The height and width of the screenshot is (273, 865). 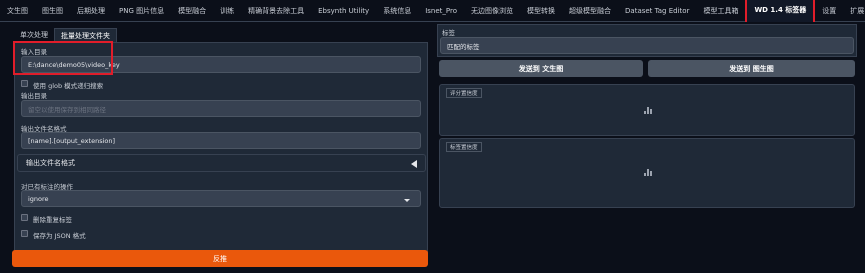 What do you see at coordinates (68, 86) in the screenshot?
I see `glob-label: 使用 glob 模式递归搜索` at bounding box center [68, 86].